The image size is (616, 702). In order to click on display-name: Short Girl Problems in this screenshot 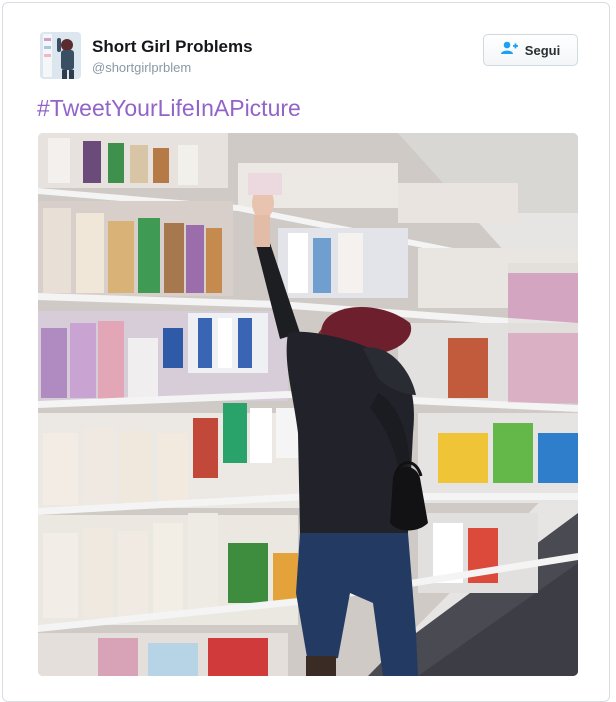, I will do `click(172, 47)`.